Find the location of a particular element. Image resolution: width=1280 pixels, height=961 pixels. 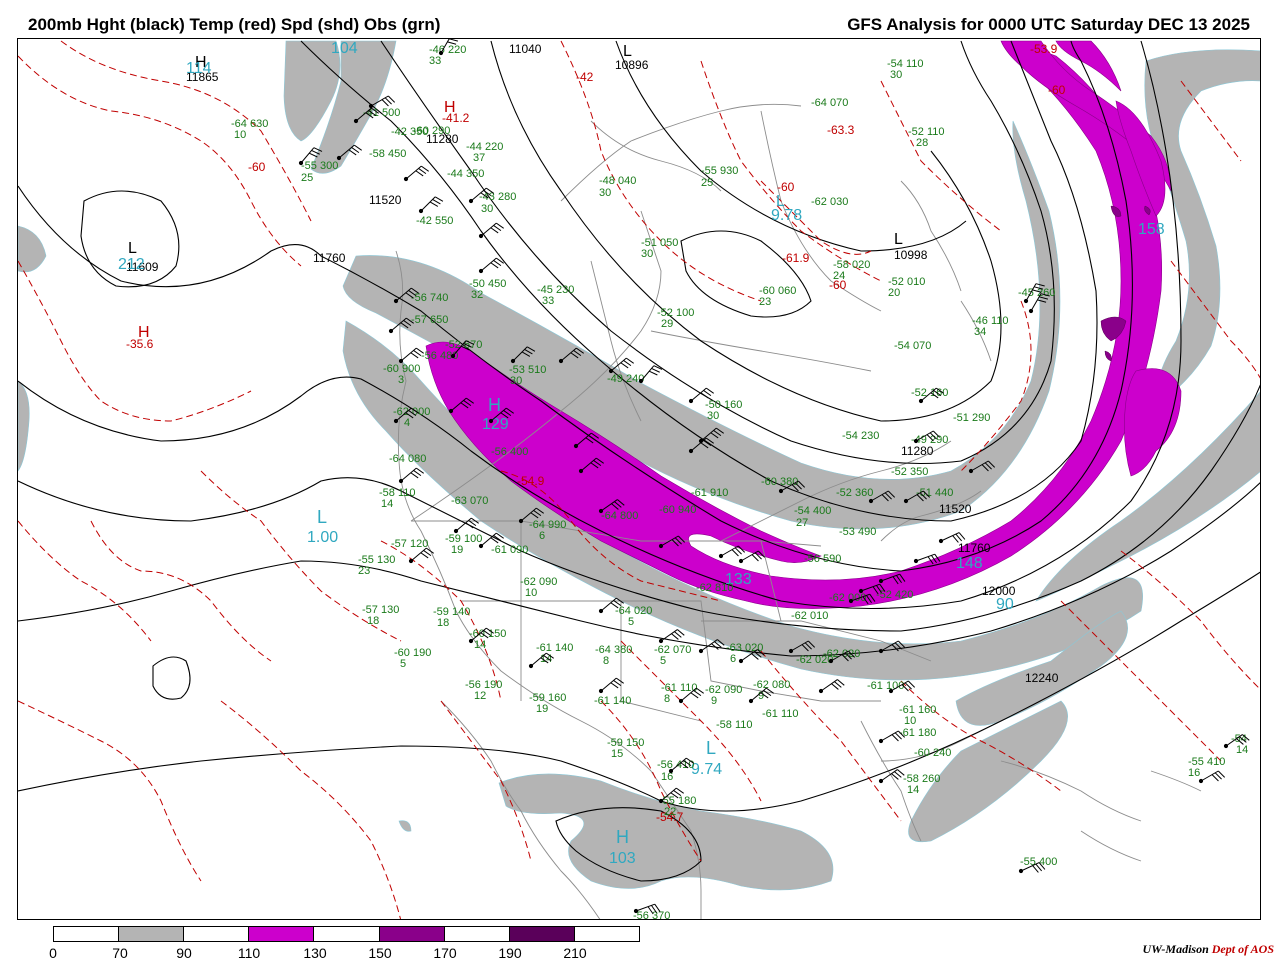

obs-label: -62 810 is located at coordinates (714, 588).